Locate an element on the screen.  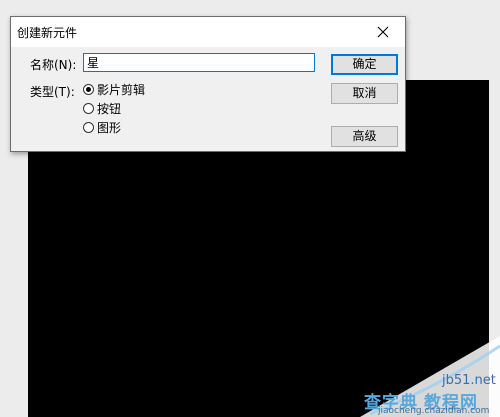
ok-button: 确定 is located at coordinates (364, 64).